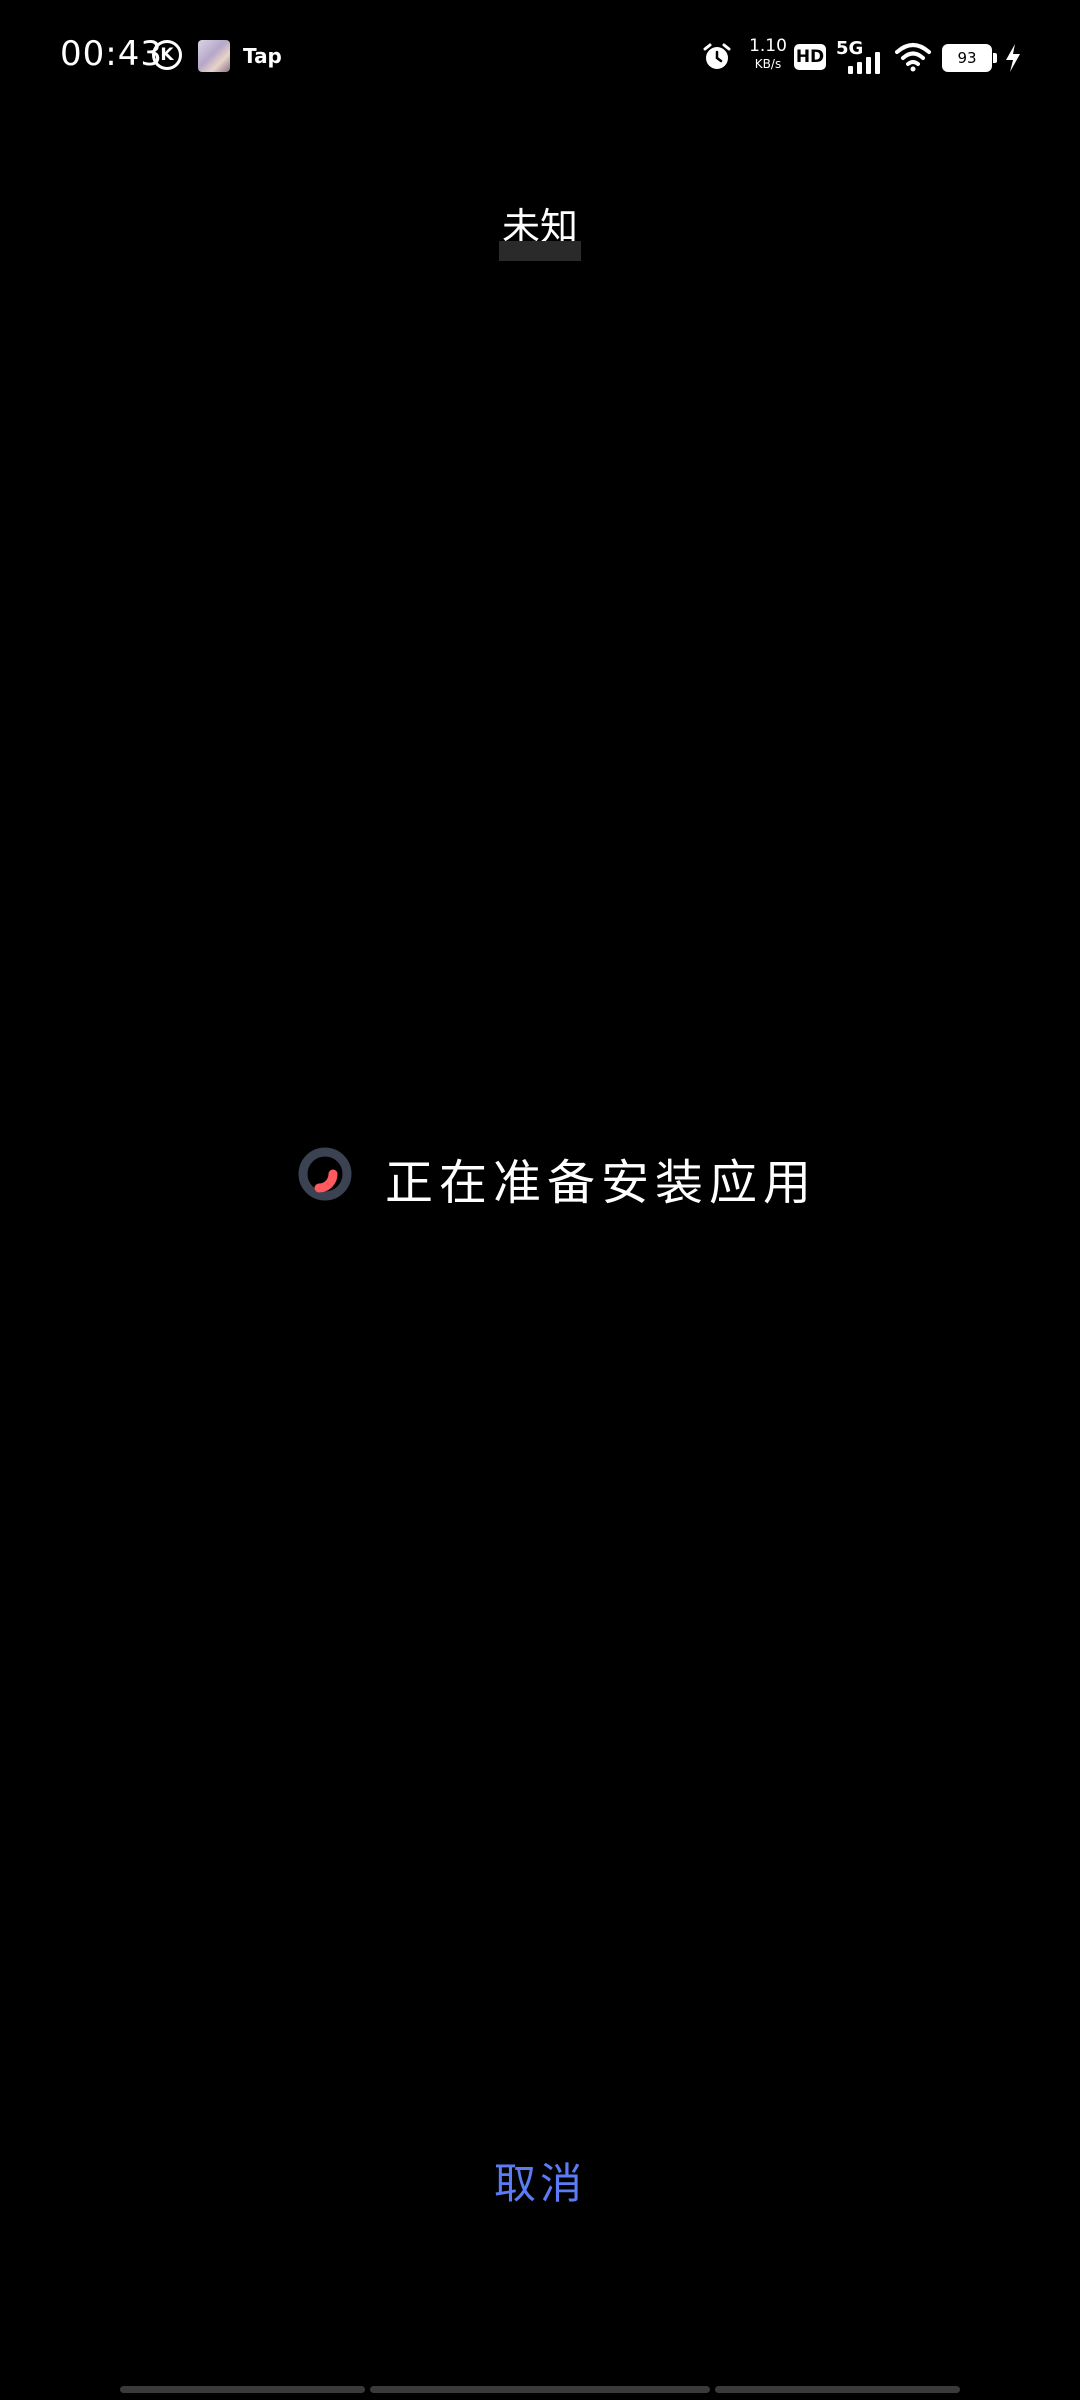 Image resolution: width=1080 pixels, height=2400 pixels. Describe the element at coordinates (967, 58) in the screenshot. I see `battery-level: 93` at that location.